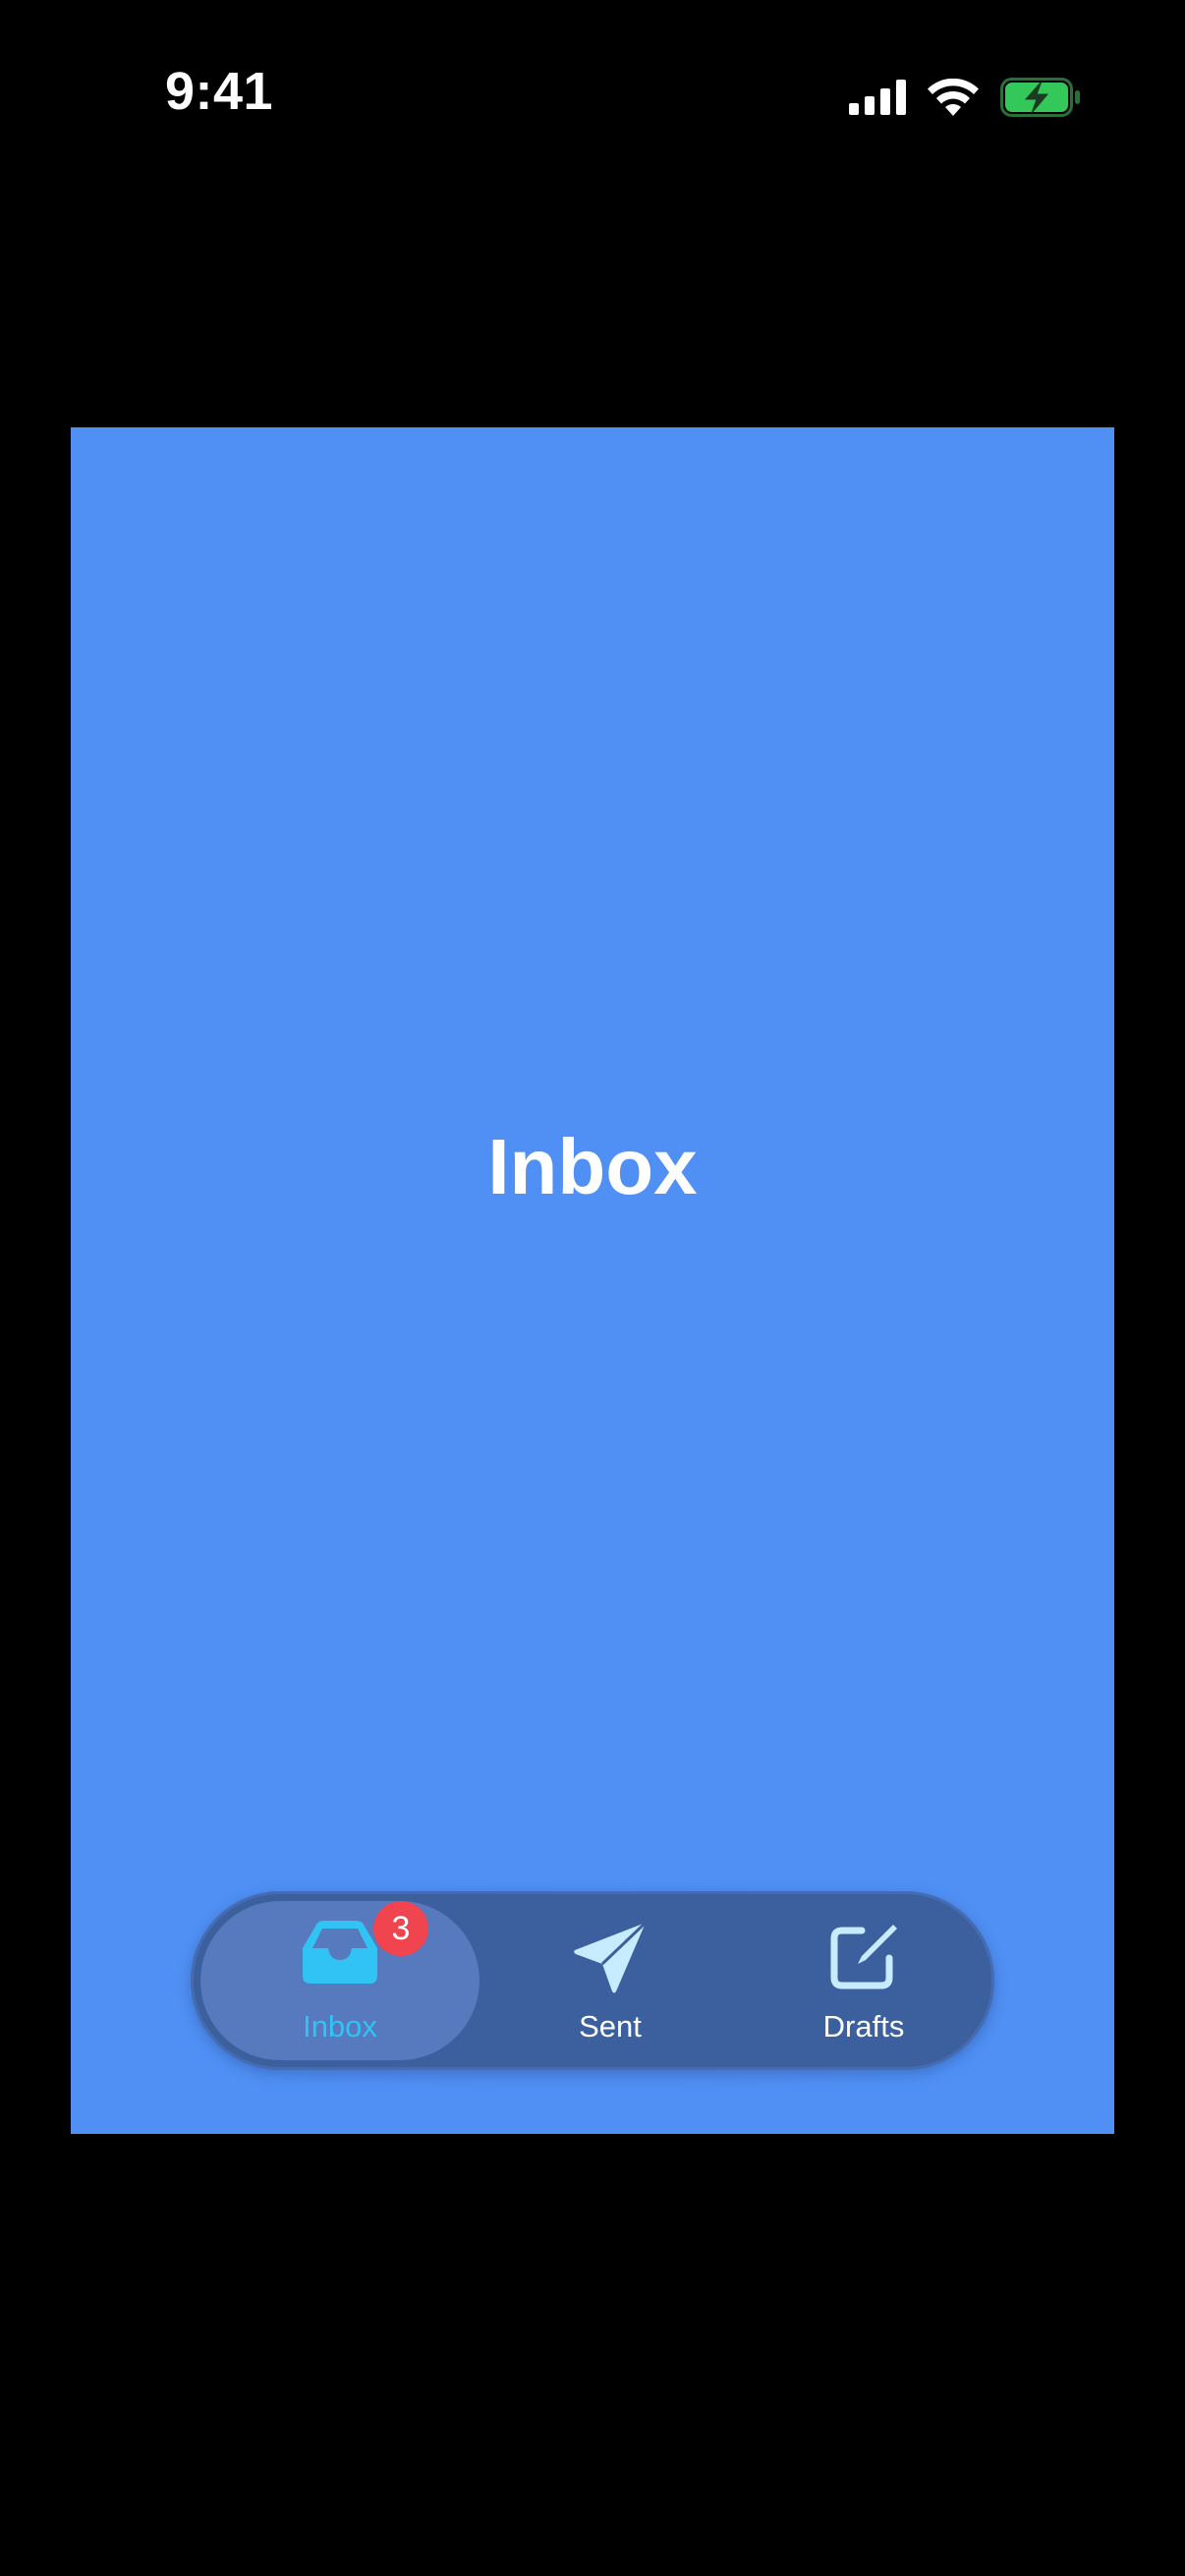  Describe the element at coordinates (864, 2026) in the screenshot. I see `tab-label-drafts: Drafts` at that location.